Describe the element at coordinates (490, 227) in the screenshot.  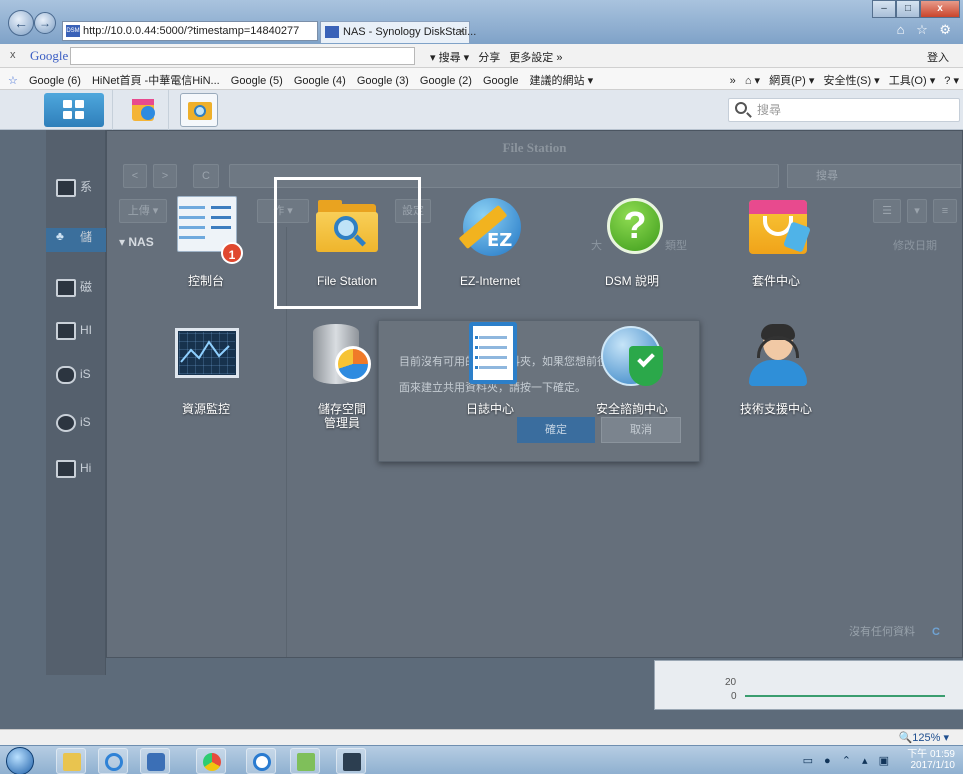
I see `ez-internet-icon: EZ` at that location.